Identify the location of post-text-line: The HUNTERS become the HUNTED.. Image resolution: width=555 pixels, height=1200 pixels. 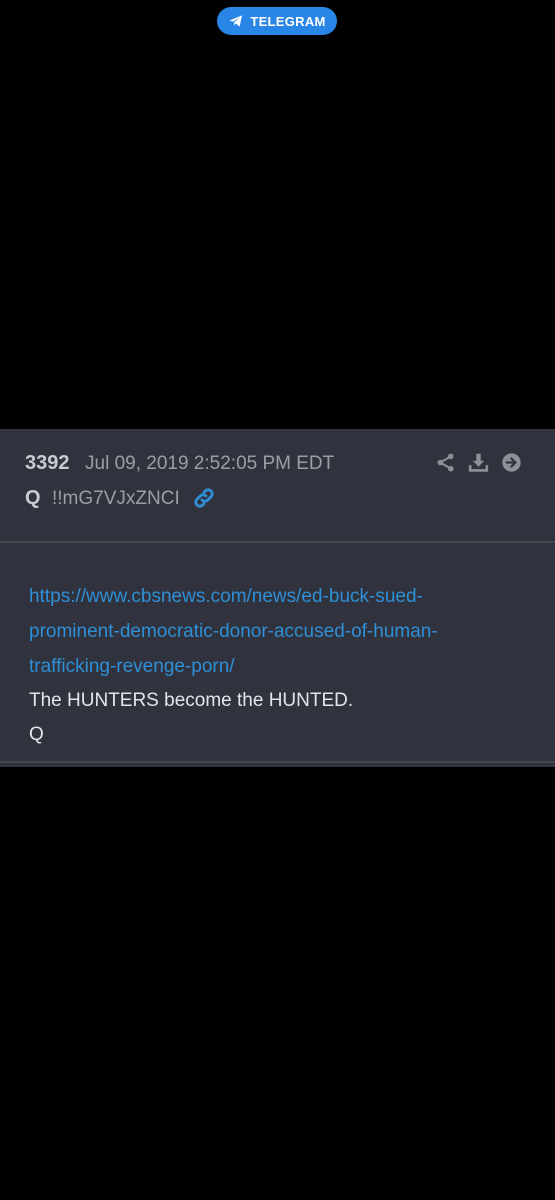
(191, 700).